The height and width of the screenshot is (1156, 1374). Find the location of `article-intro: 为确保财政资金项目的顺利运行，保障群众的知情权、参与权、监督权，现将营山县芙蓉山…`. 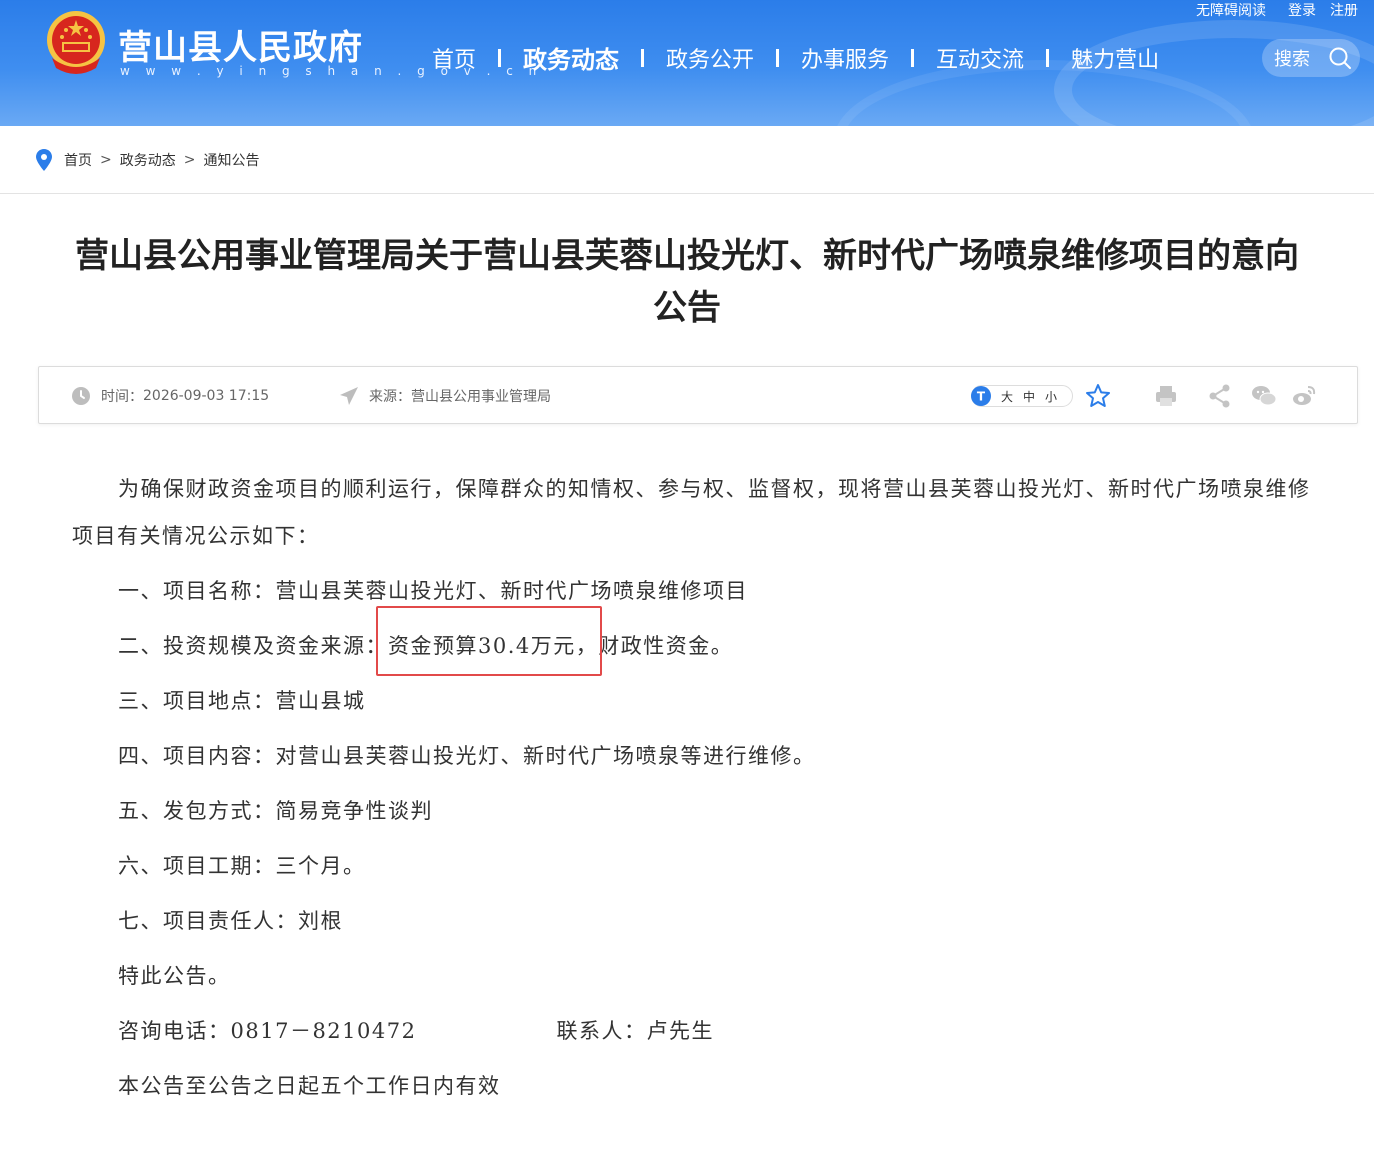

article-intro: 为确保财政资金项目的顺利运行，保障群众的知情权、参与权、监督权，现将营山县芙蓉山… is located at coordinates (691, 512).